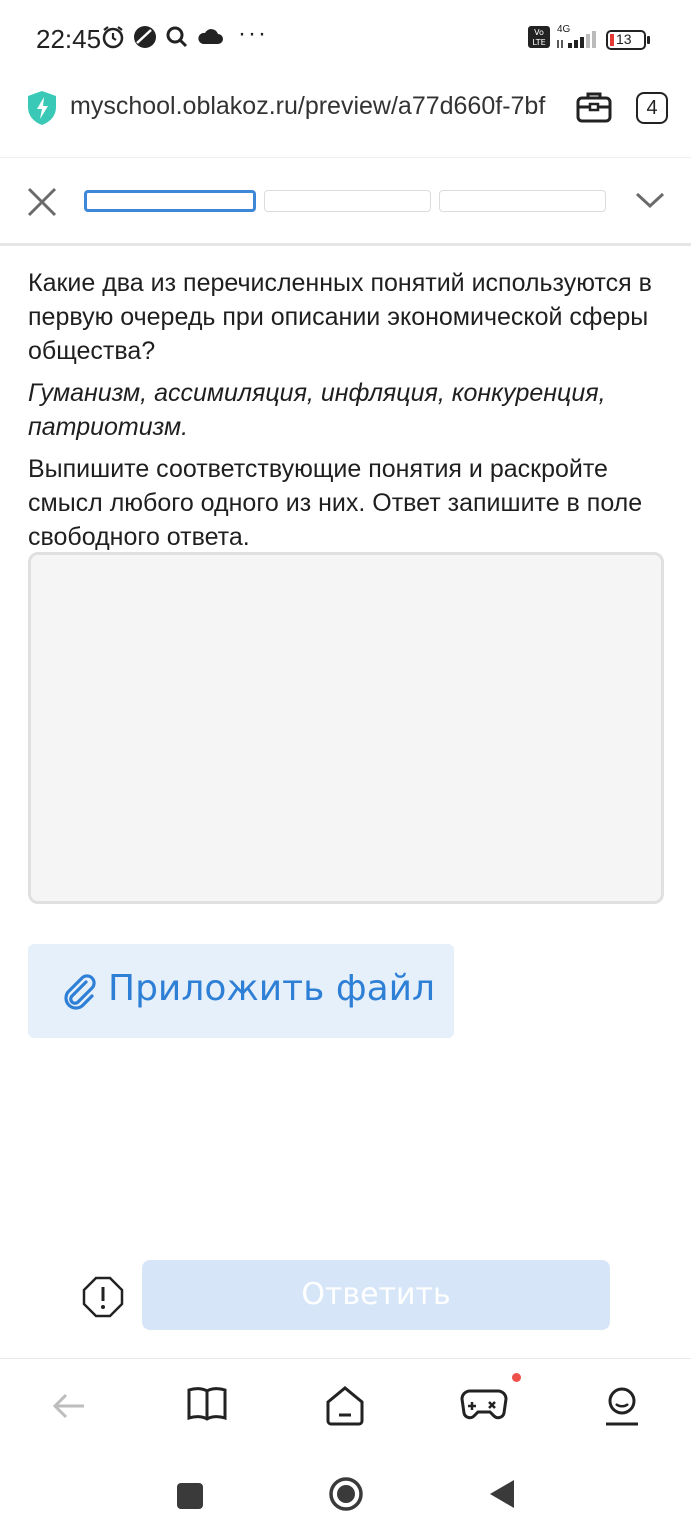 Image resolution: width=691 pixels, height=1536 pixels. Describe the element at coordinates (113, 39) in the screenshot. I see `alarm-icon` at that location.